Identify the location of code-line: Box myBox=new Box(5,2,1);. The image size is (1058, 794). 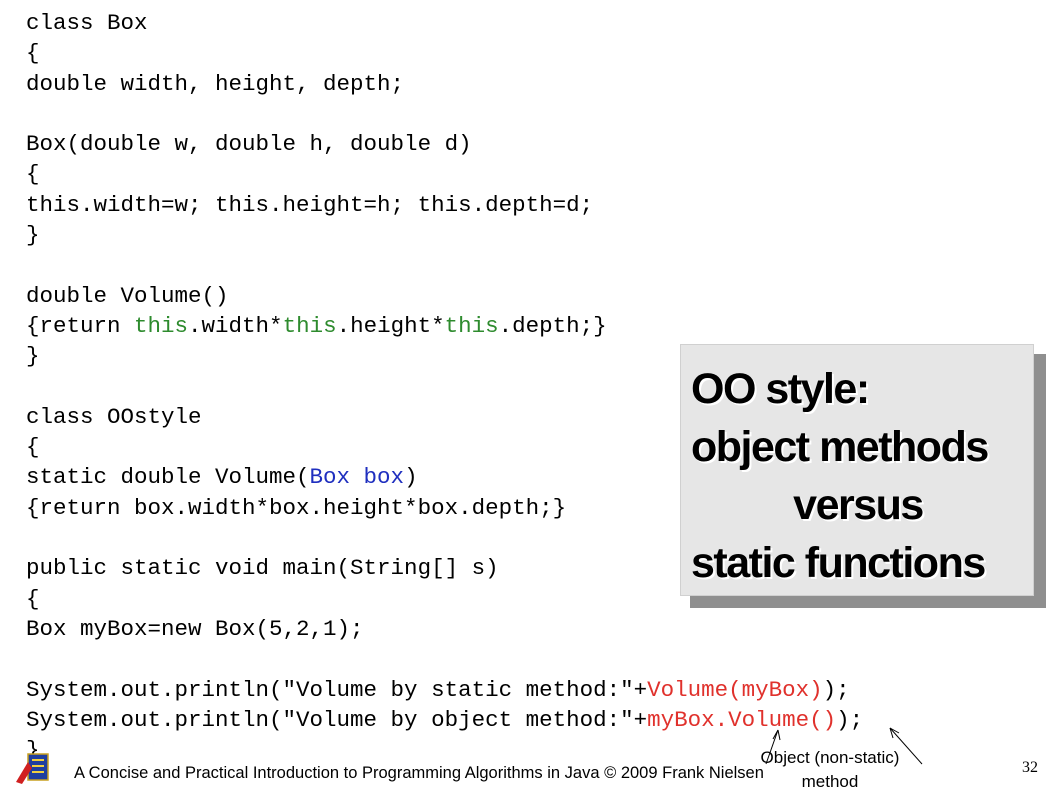
(444, 629).